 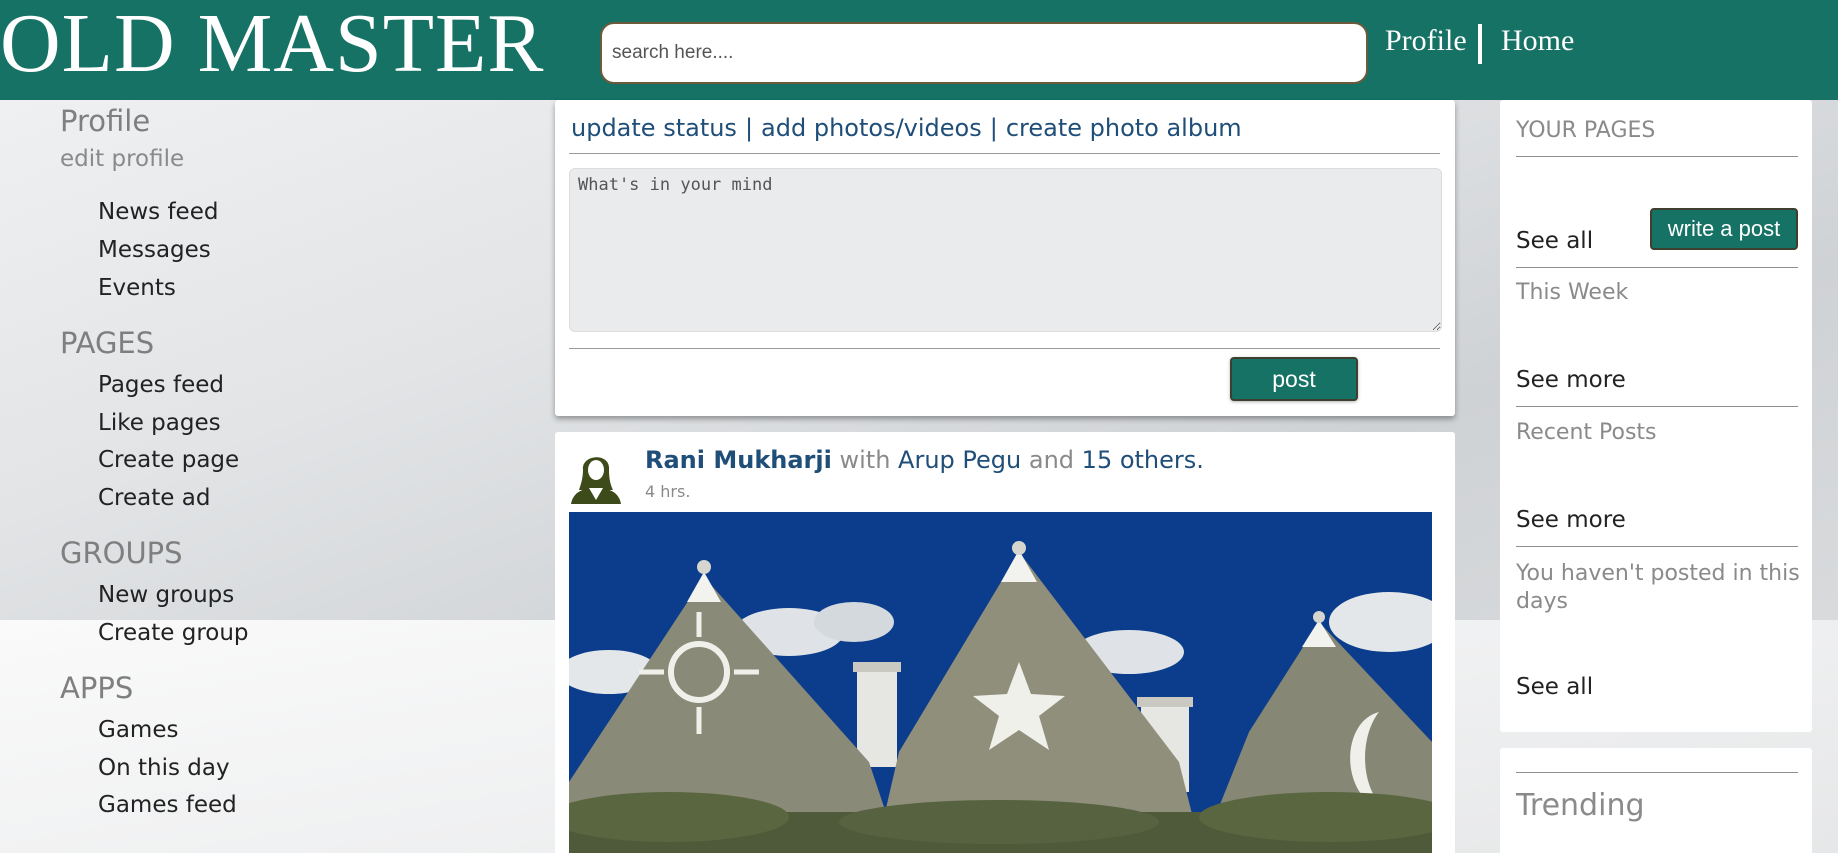 What do you see at coordinates (272, 47) in the screenshot?
I see `site-logo: OLD MASTER` at bounding box center [272, 47].